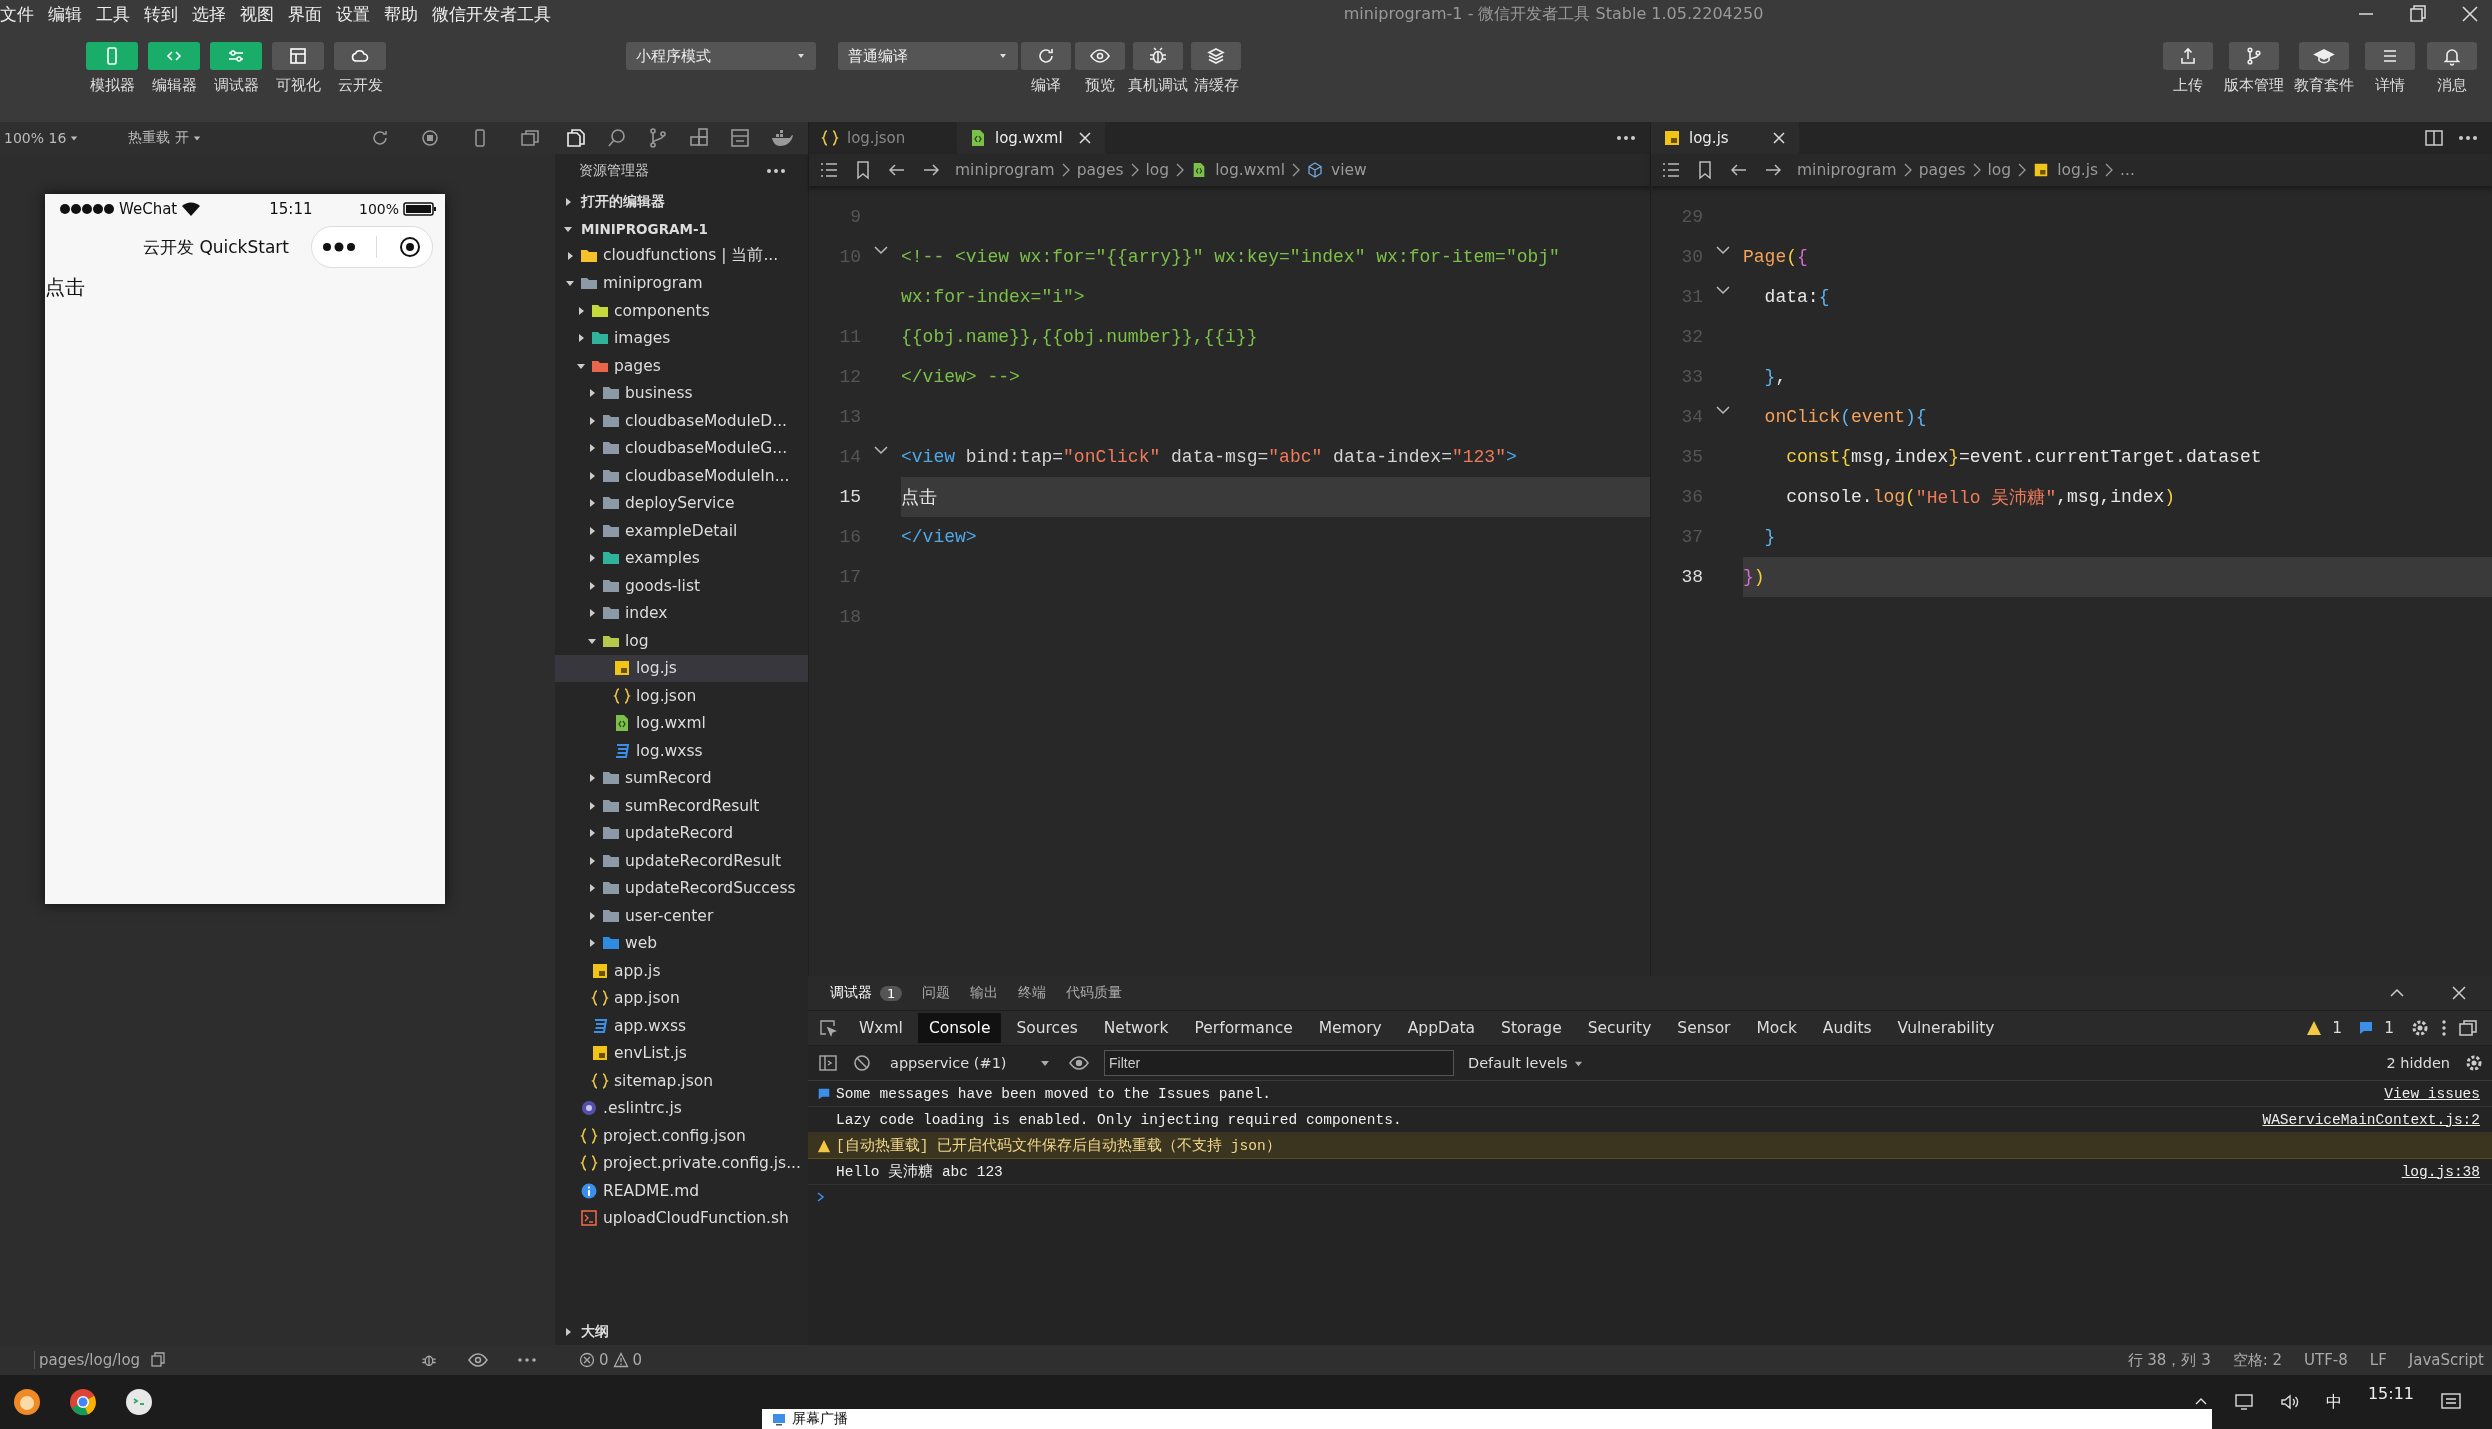  What do you see at coordinates (862, 1063) in the screenshot?
I see `clear-icon` at bounding box center [862, 1063].